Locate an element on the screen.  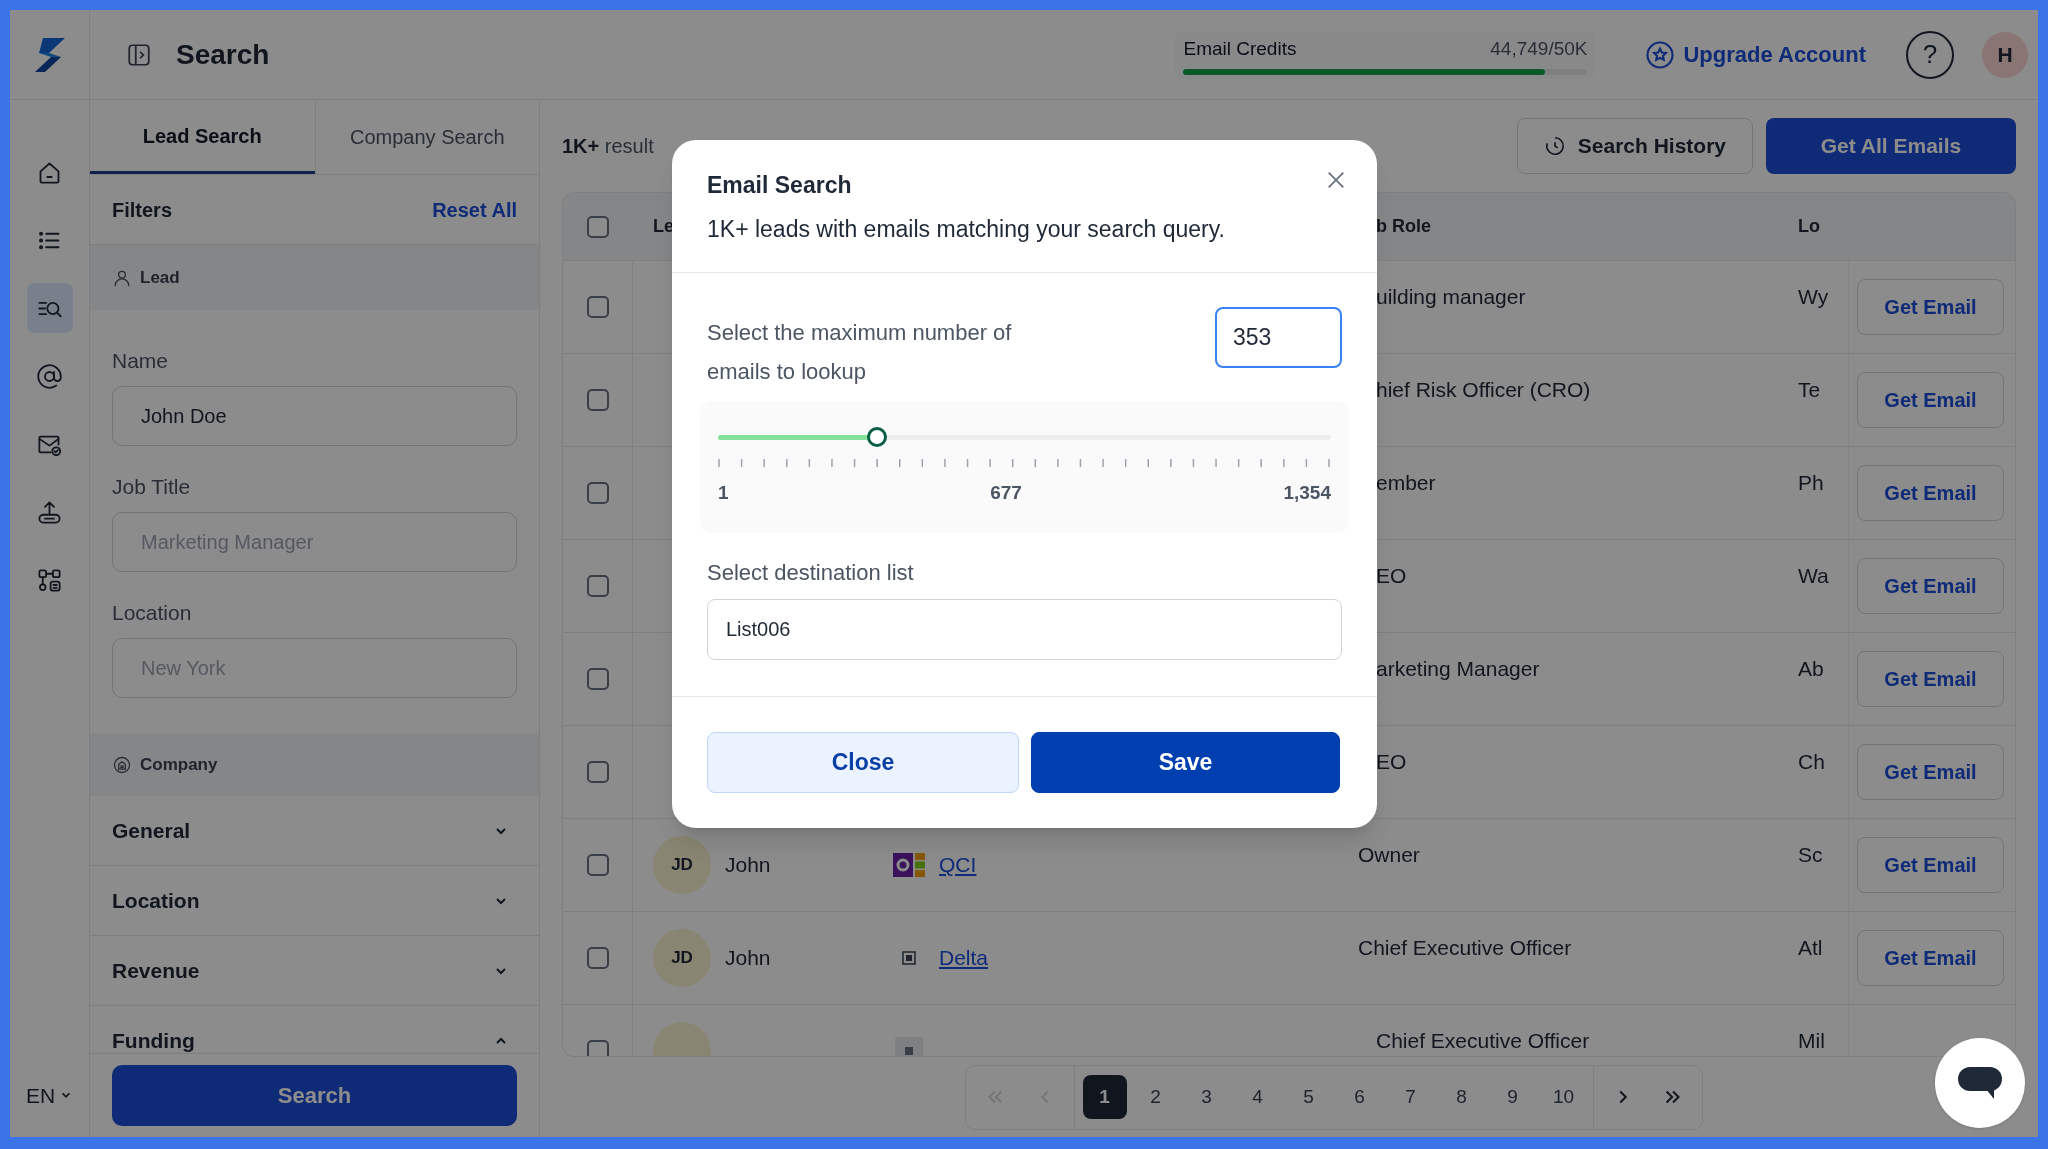
section-label: Lead is located at coordinates (160, 277).